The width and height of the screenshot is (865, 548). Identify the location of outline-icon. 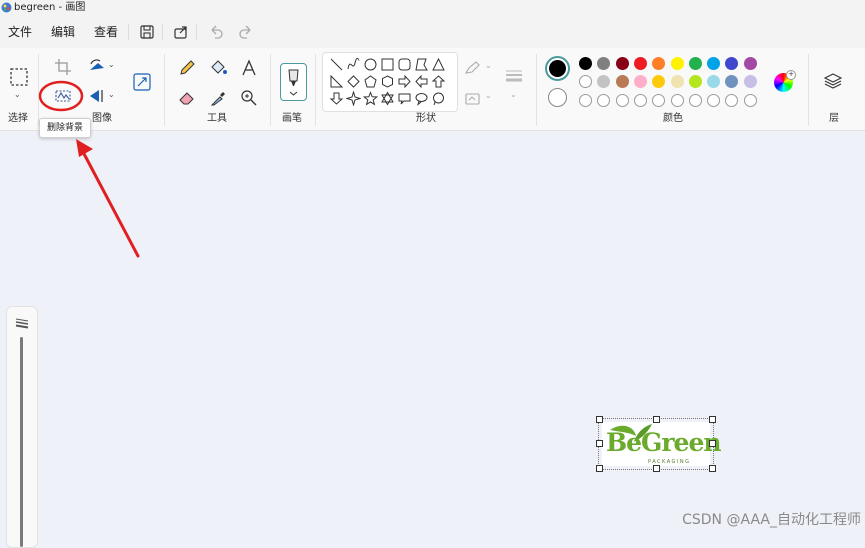
(472, 67).